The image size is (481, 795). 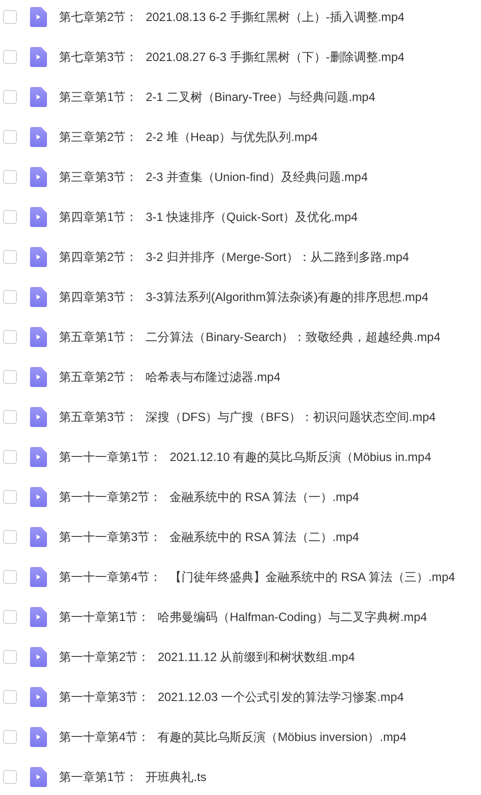 I want to click on file-name: 2021.08.13 6-2 手撕红黑树（上）-插入调整.mp4, so click(x=275, y=17).